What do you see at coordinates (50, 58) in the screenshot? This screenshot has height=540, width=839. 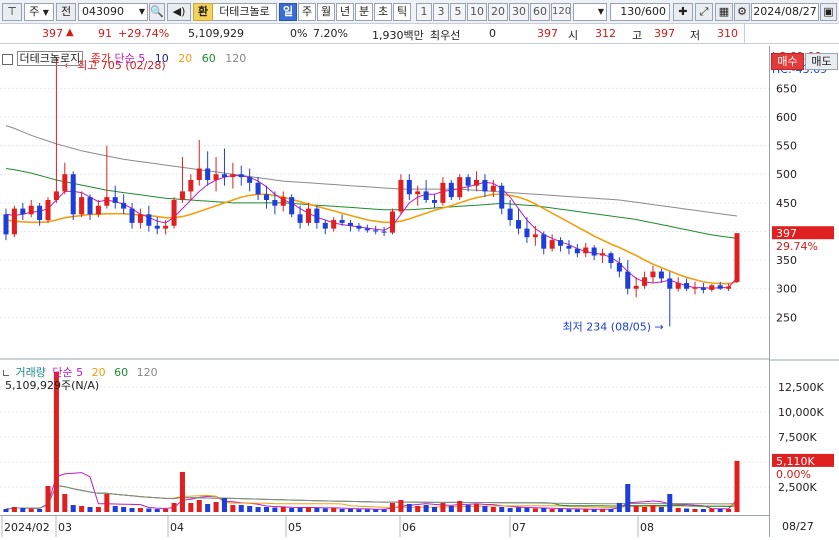 I see `legend-stock-name: 더테크놀로지` at bounding box center [50, 58].